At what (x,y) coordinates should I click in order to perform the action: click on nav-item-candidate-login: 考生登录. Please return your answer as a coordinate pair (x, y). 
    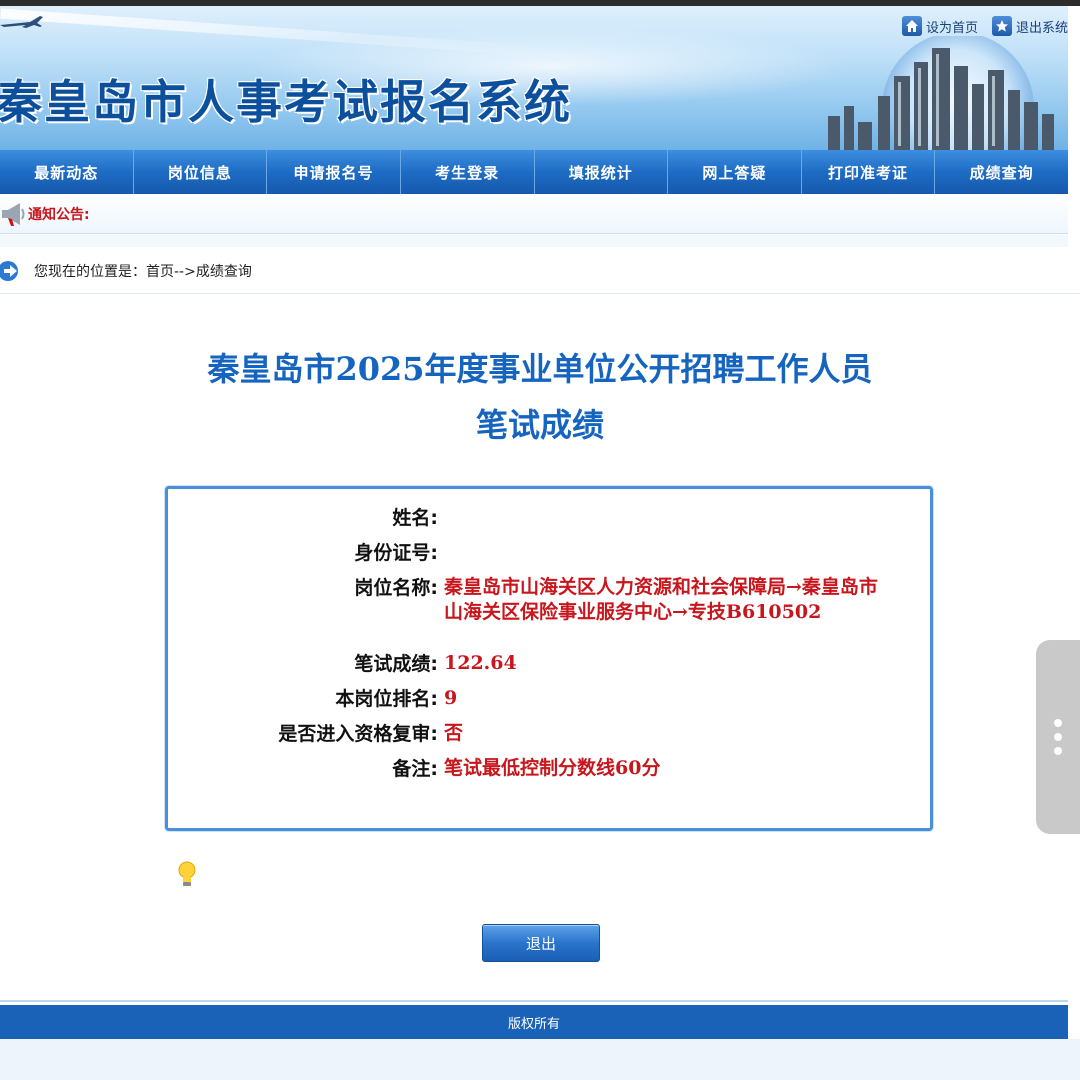
    Looking at the image, I should click on (468, 172).